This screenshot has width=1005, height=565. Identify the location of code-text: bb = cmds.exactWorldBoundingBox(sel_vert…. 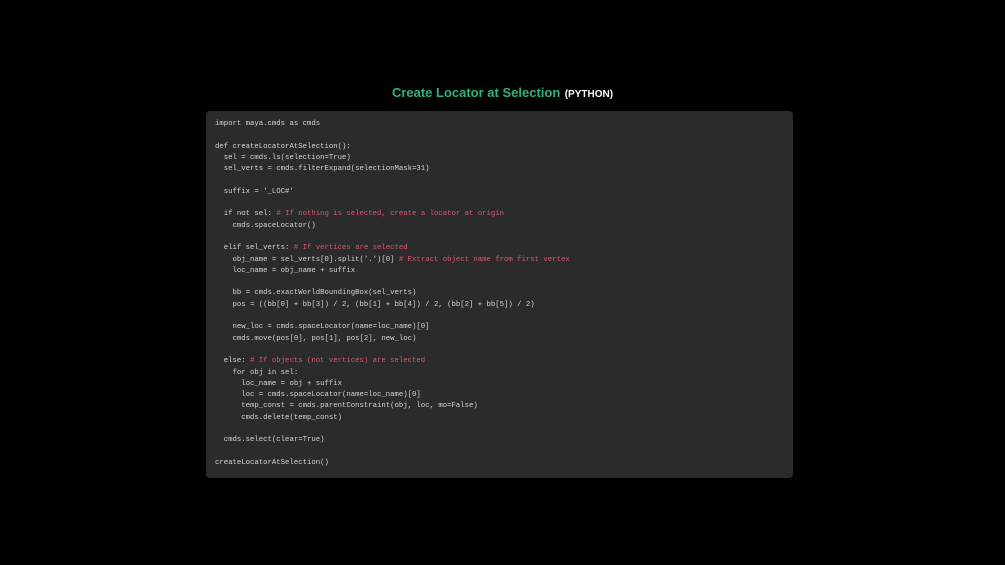
(316, 293).